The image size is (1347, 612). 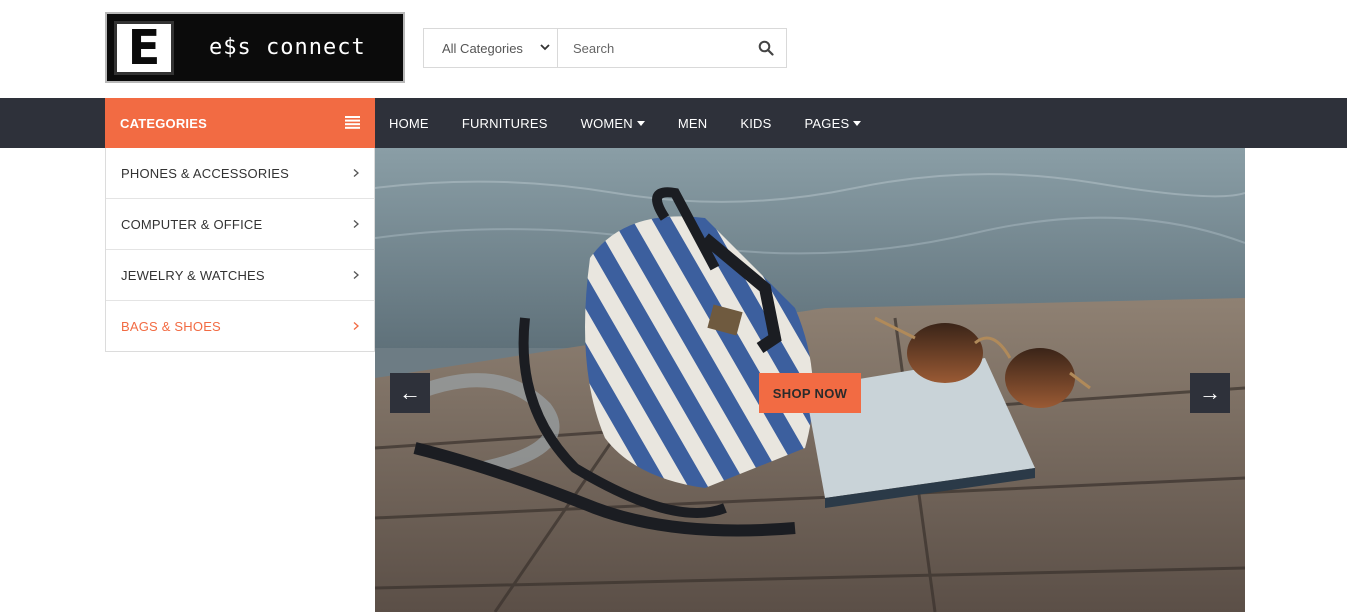 I want to click on category-select: All Categories, so click(x=491, y=48).